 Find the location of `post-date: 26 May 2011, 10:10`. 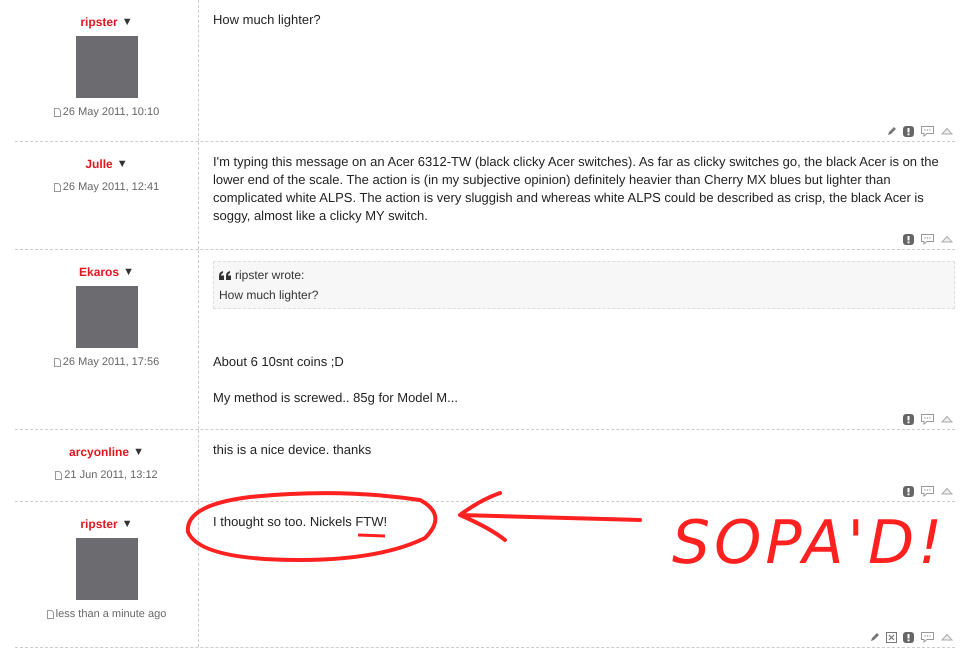

post-date: 26 May 2011, 10:10 is located at coordinates (111, 112).